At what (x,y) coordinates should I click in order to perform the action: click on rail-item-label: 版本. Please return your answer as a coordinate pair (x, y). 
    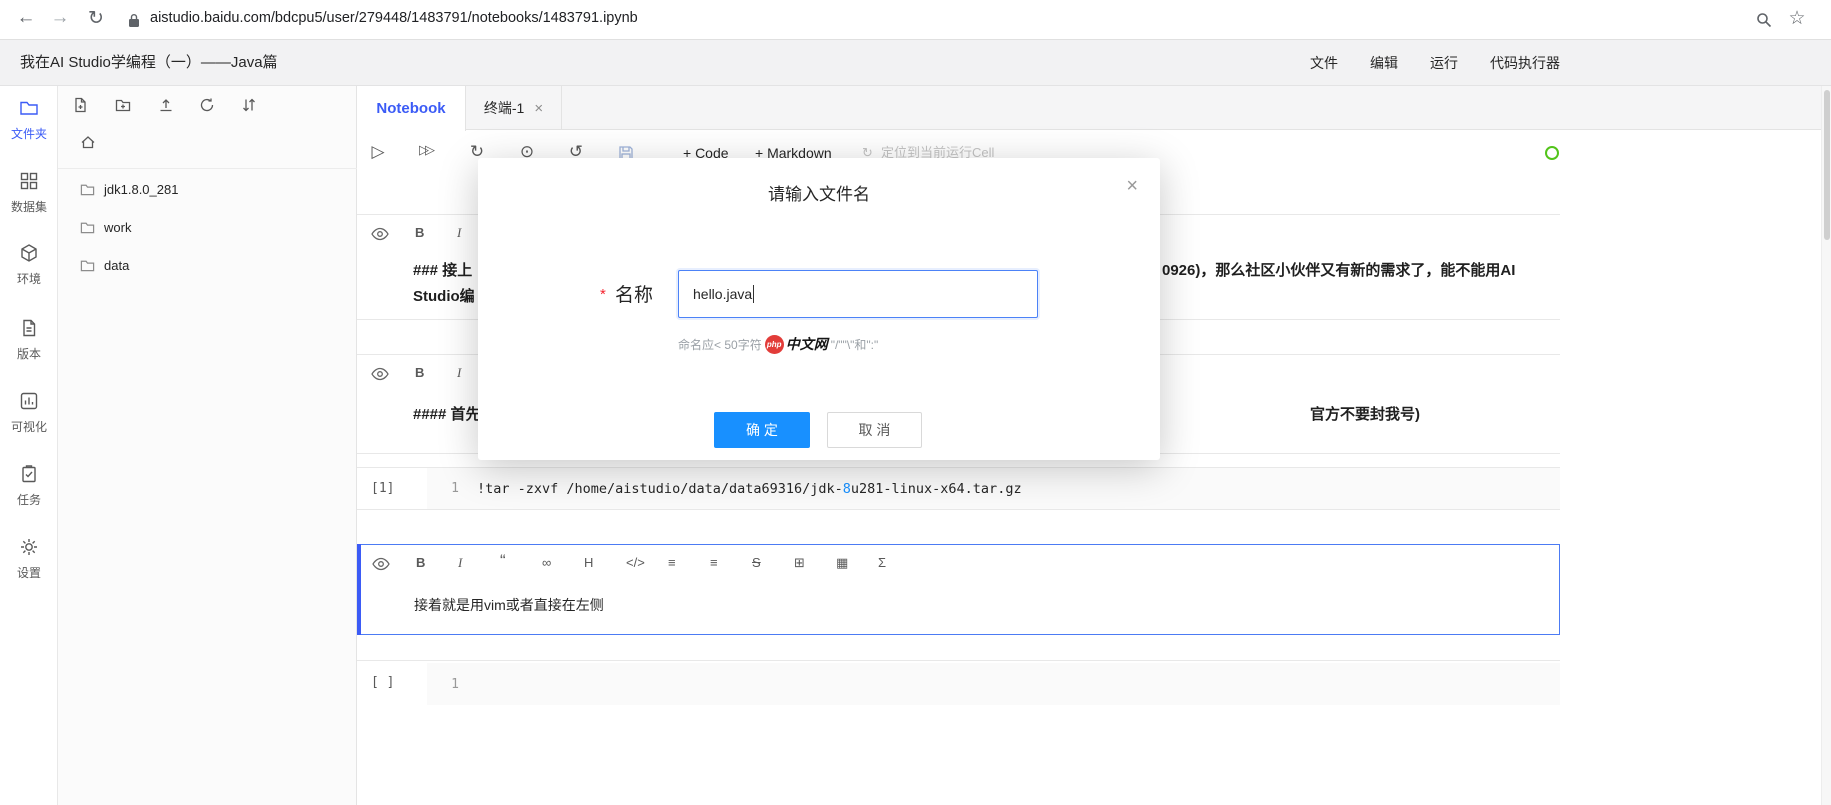
    Looking at the image, I should click on (28, 354).